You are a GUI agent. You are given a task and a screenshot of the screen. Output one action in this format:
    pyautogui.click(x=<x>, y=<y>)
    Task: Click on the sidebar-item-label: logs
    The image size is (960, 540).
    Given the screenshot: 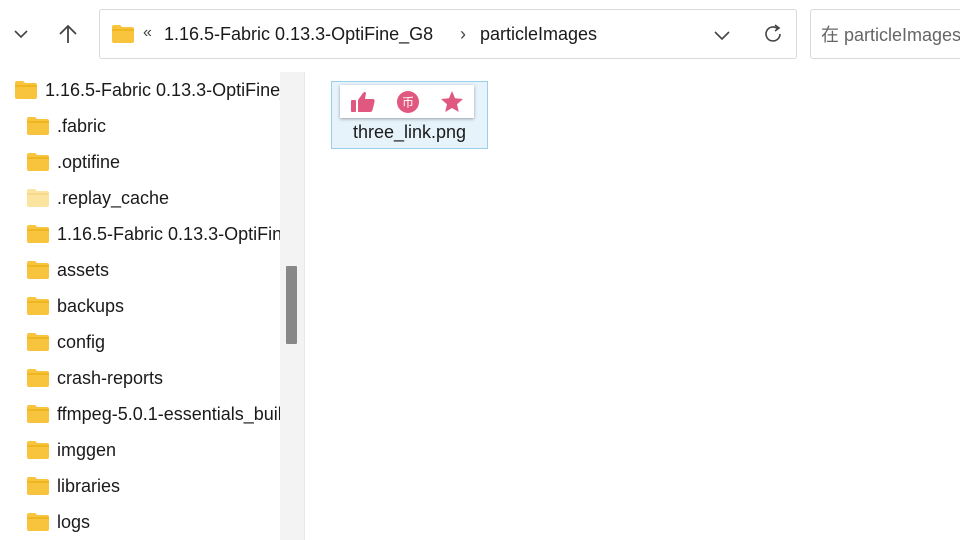 What is the action you would take?
    pyautogui.click(x=74, y=521)
    